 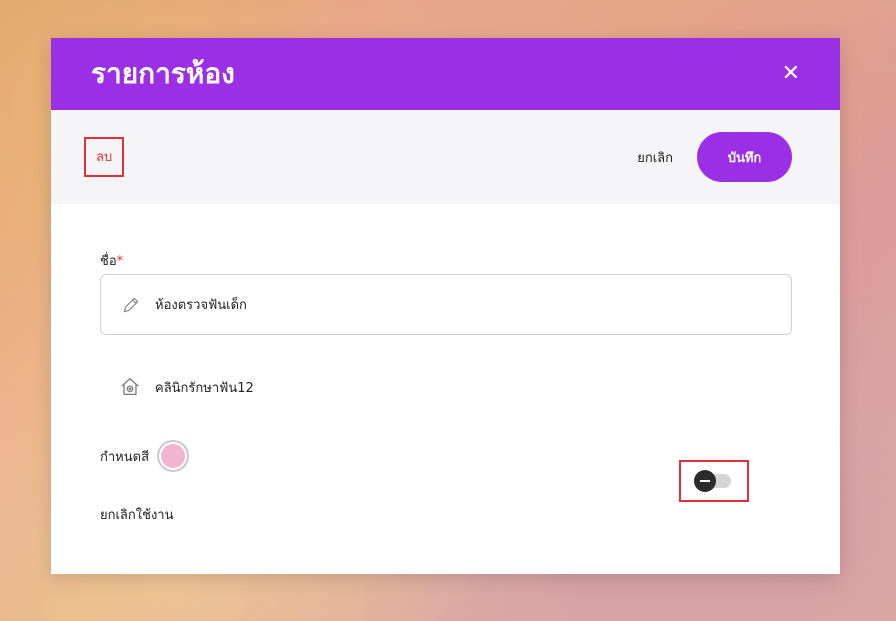 I want to click on color-picker, so click(x=173, y=456).